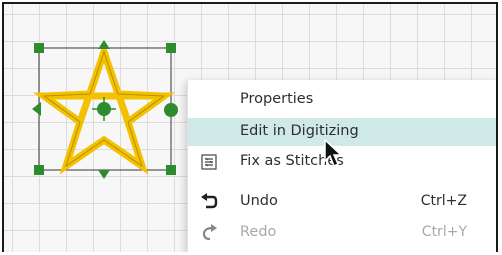  Describe the element at coordinates (209, 162) in the screenshot. I see `fix-stitches-icon` at that location.